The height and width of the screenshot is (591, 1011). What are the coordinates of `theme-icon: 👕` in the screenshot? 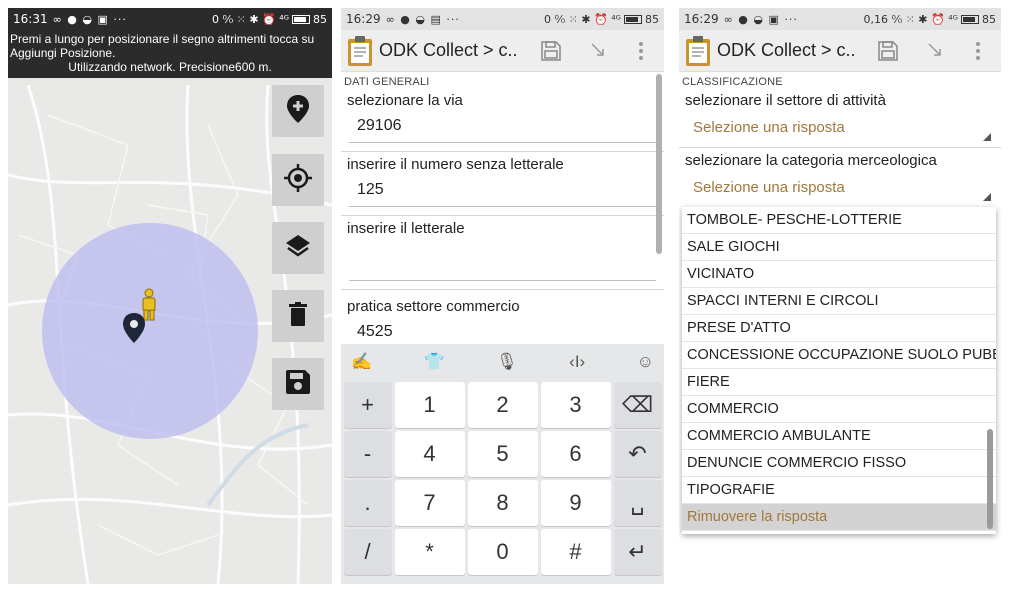 It's located at (434, 362).